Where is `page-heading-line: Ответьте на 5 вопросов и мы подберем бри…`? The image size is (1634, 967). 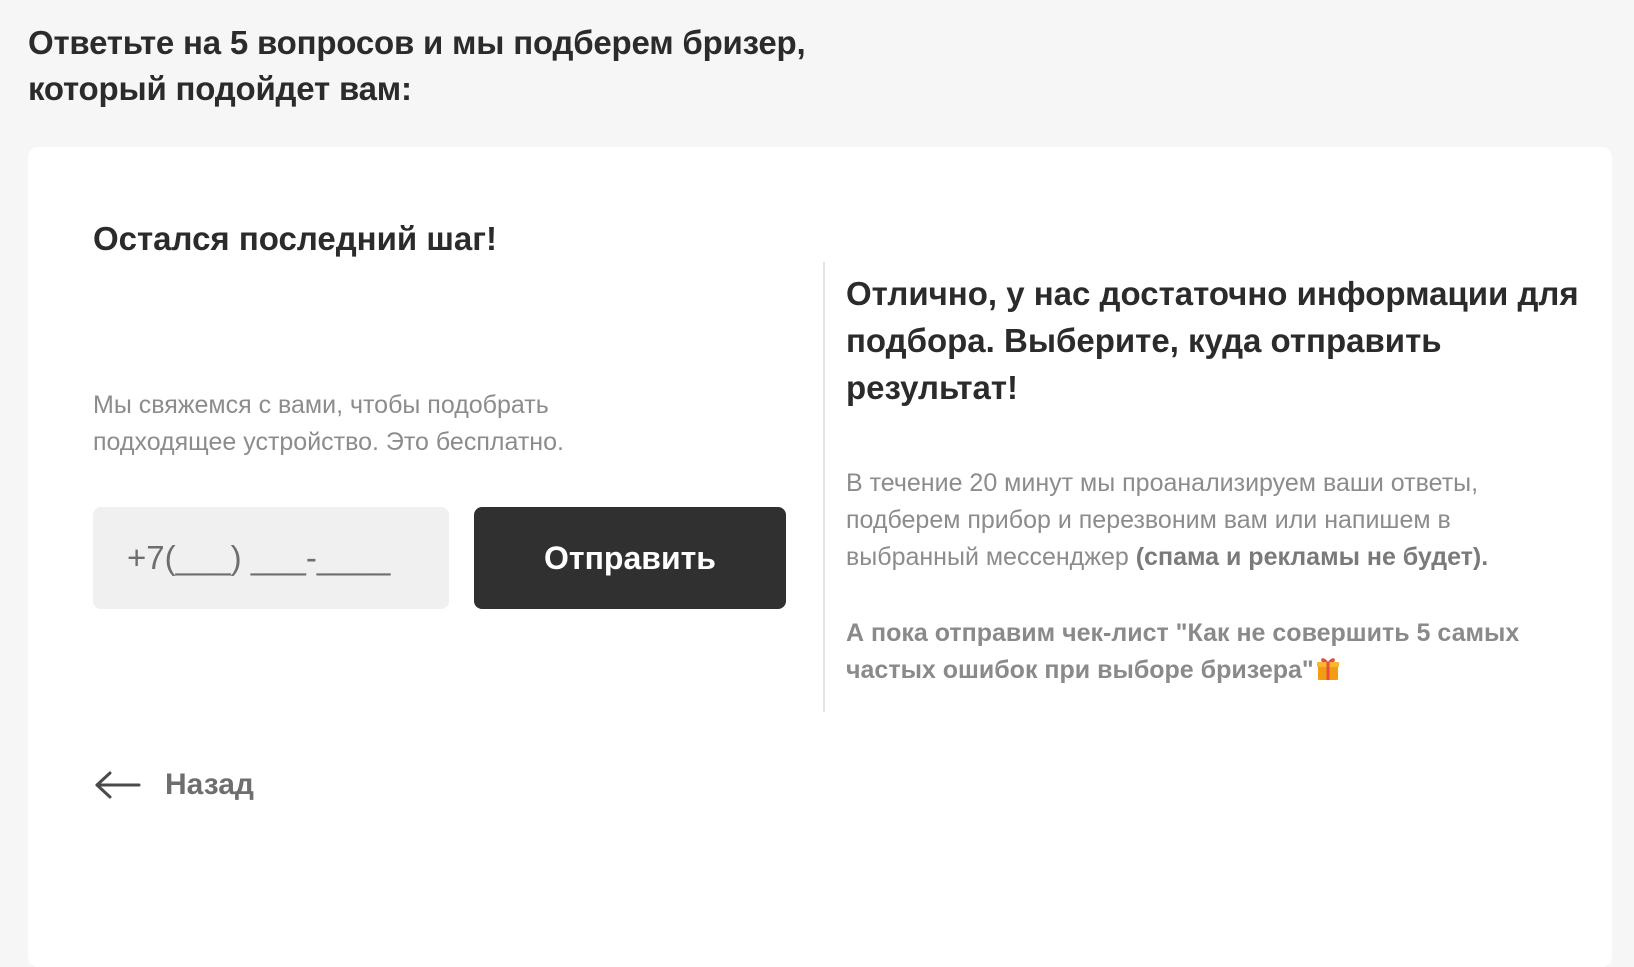 page-heading-line: Ответьте на 5 вопросов и мы подберем бри… is located at coordinates (417, 42).